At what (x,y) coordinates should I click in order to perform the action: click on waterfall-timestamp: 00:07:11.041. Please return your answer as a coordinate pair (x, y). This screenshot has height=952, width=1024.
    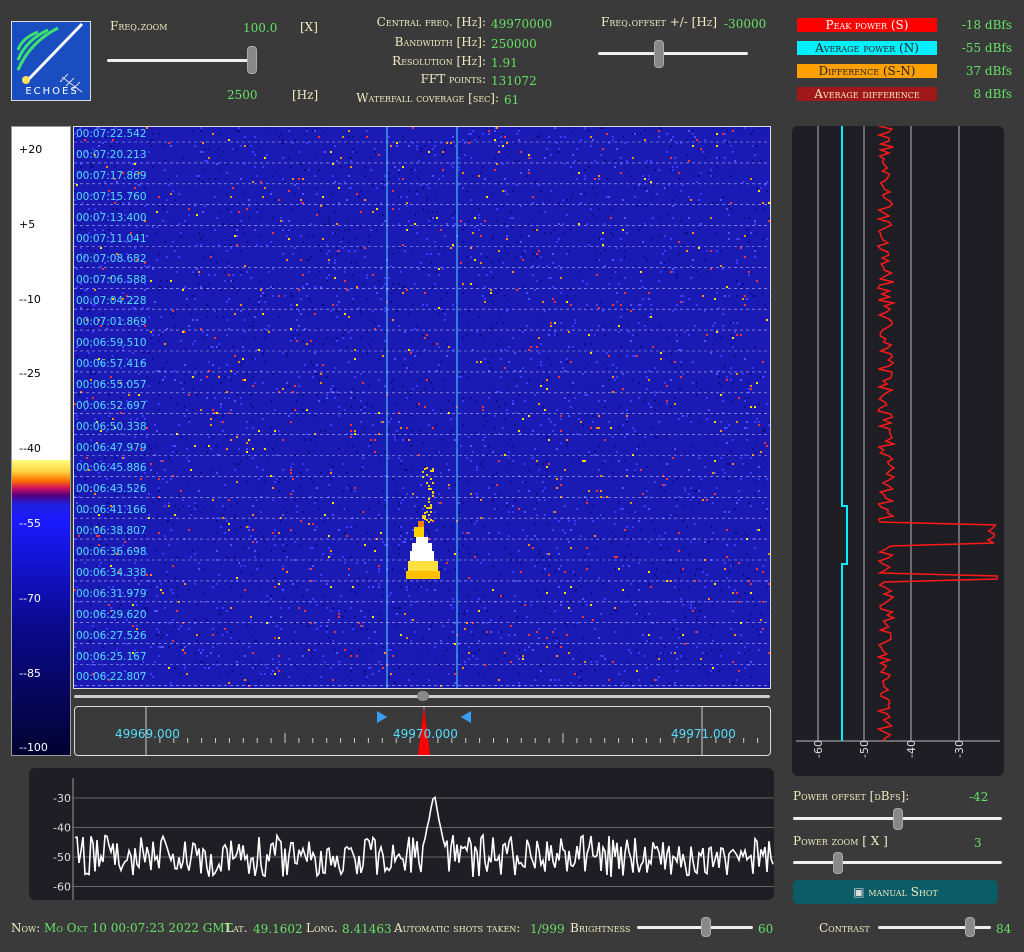
    Looking at the image, I should click on (111, 238).